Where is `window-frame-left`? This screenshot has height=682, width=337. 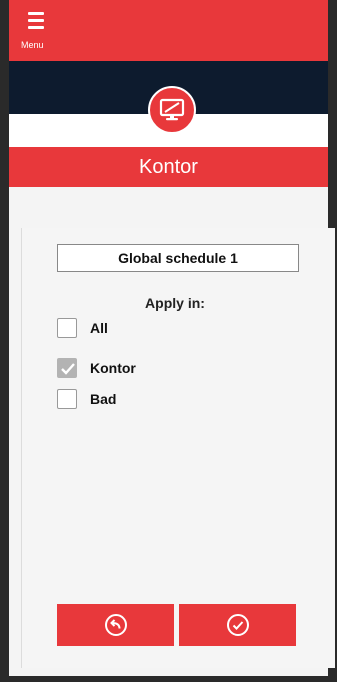
window-frame-left is located at coordinates (4, 341).